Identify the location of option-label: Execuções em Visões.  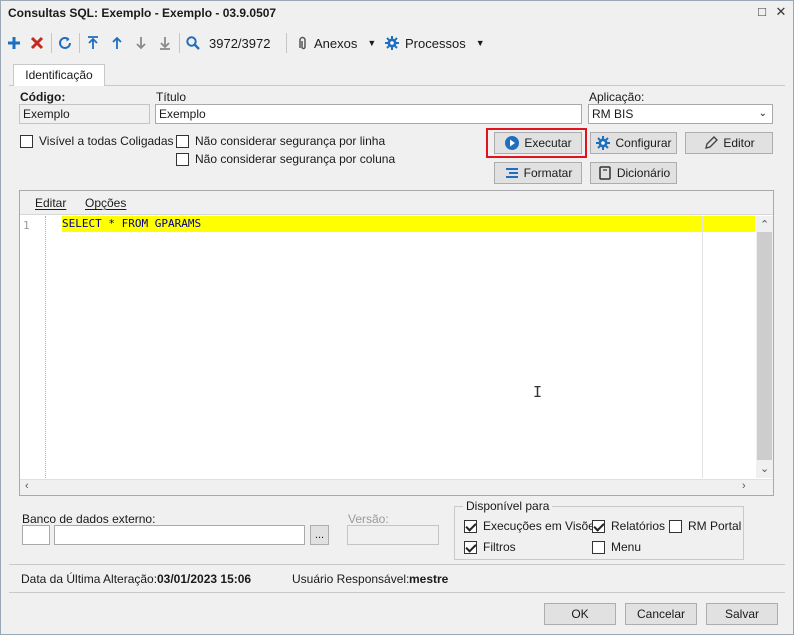
(542, 526).